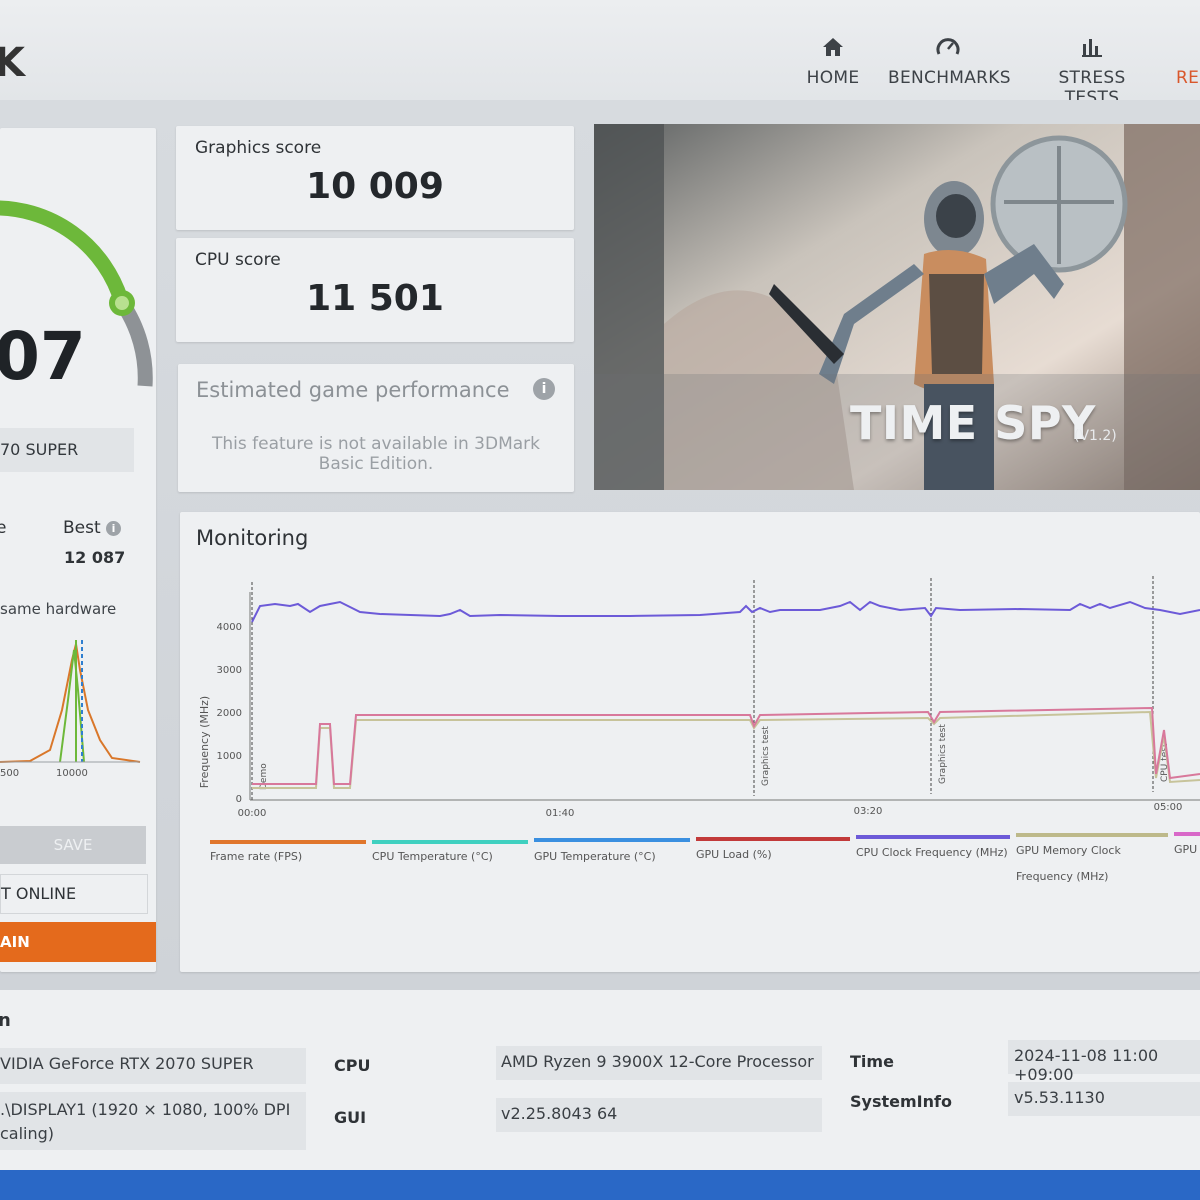 This screenshot has height=1200, width=1200. What do you see at coordinates (229, 670) in the screenshot?
I see `y-tick-3000: 3000` at bounding box center [229, 670].